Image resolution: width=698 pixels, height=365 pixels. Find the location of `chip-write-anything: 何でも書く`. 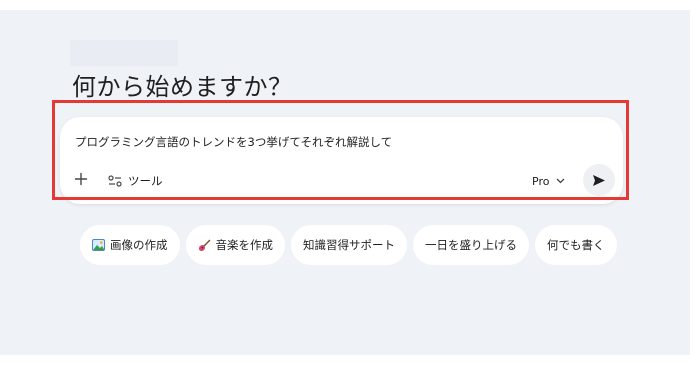

chip-write-anything: 何でも書く is located at coordinates (576, 245).